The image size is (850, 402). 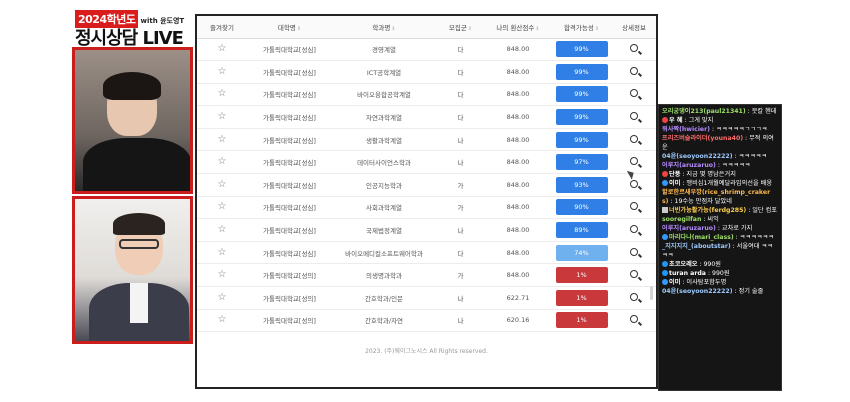 What do you see at coordinates (735, 228) in the screenshot?
I see `chat-text: : 교차로 가지` at bounding box center [735, 228].